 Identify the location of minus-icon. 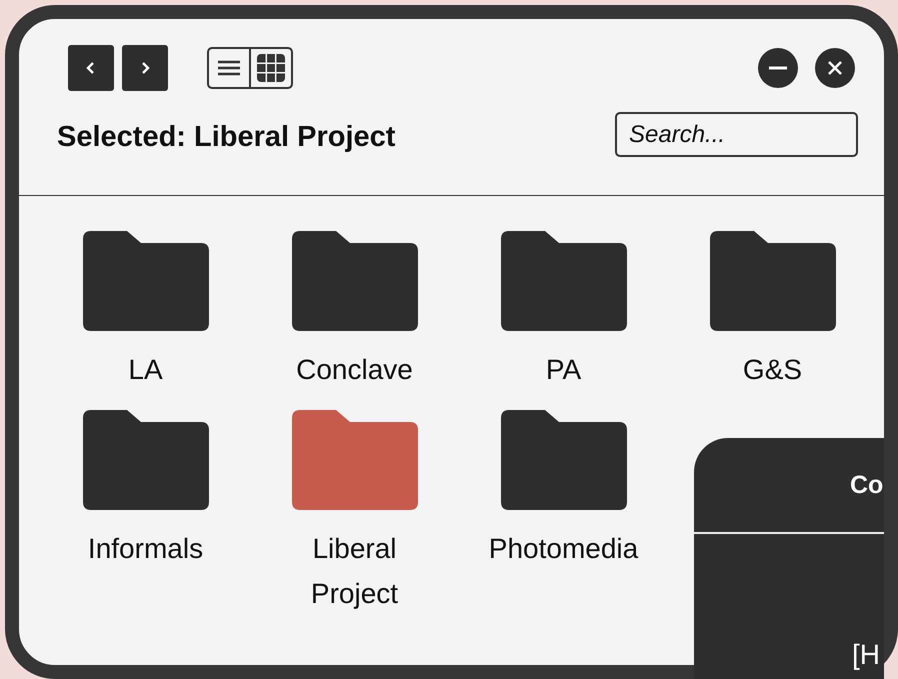
(778, 68).